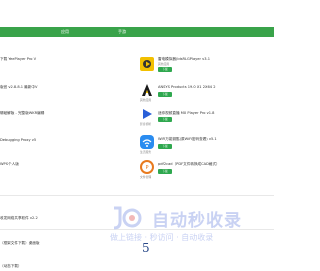  What do you see at coordinates (137, 11) in the screenshot?
I see `top-header` at bounding box center [137, 11].